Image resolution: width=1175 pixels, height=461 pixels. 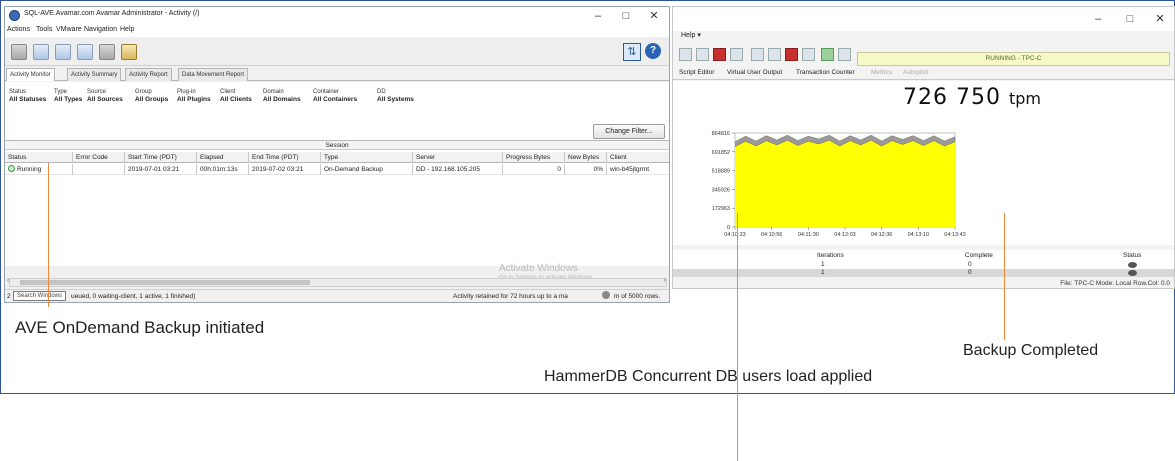 I want to click on tab-activity-monitor: Activity Monitor, so click(x=30, y=74).